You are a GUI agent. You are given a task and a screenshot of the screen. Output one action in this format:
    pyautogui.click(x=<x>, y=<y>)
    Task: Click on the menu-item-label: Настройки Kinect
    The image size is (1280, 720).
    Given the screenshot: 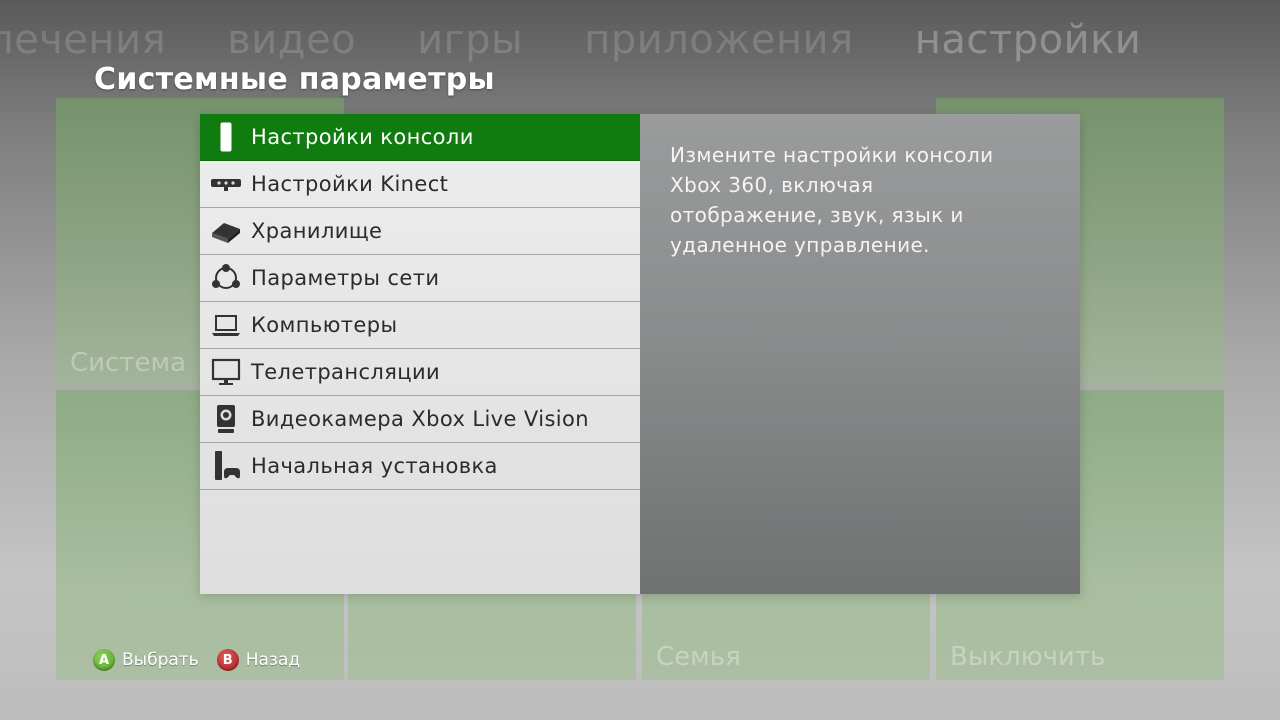 What is the action you would take?
    pyautogui.click(x=350, y=184)
    